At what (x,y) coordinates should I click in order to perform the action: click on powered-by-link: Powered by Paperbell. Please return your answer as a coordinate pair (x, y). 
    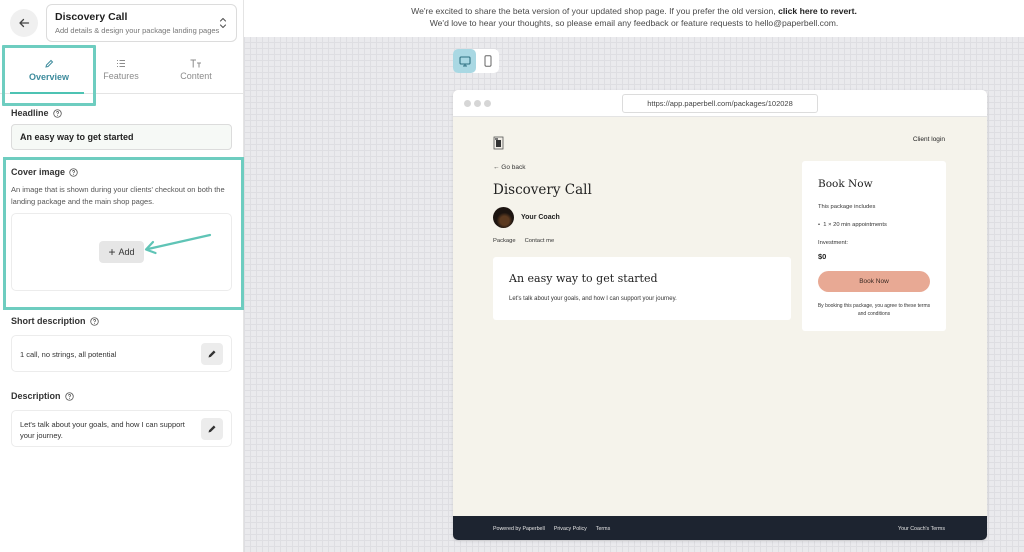
    Looking at the image, I should click on (519, 529).